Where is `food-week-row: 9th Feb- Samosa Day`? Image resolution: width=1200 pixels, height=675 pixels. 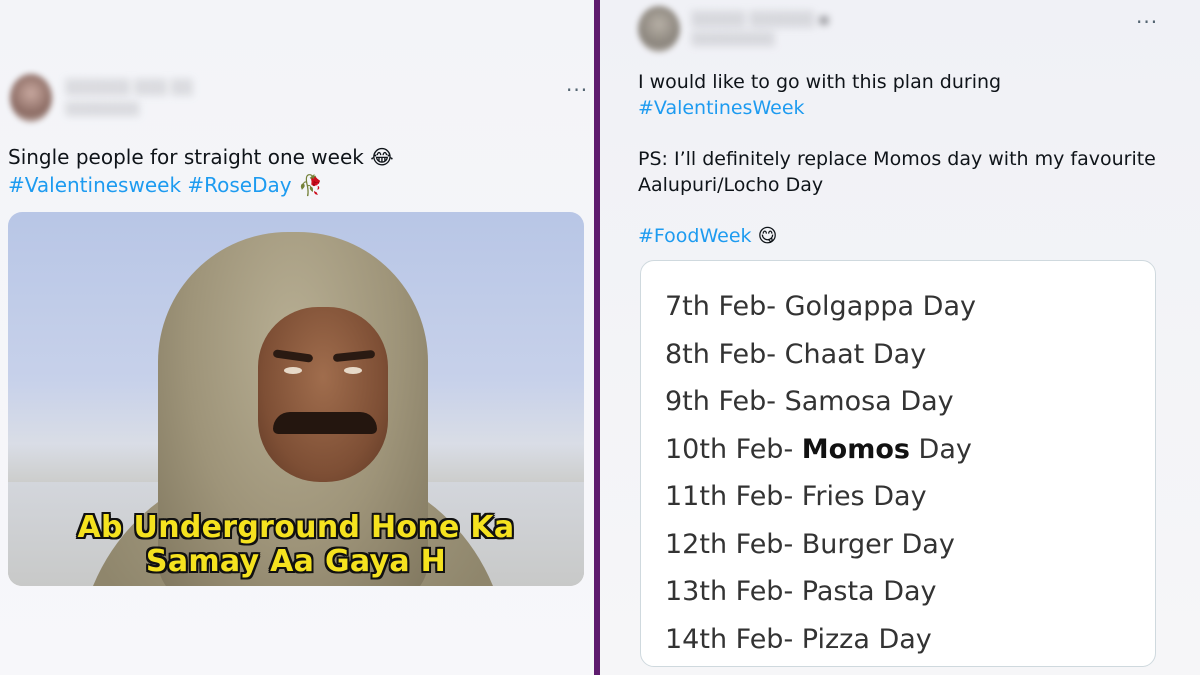
food-week-row: 9th Feb- Samosa Day is located at coordinates (809, 401).